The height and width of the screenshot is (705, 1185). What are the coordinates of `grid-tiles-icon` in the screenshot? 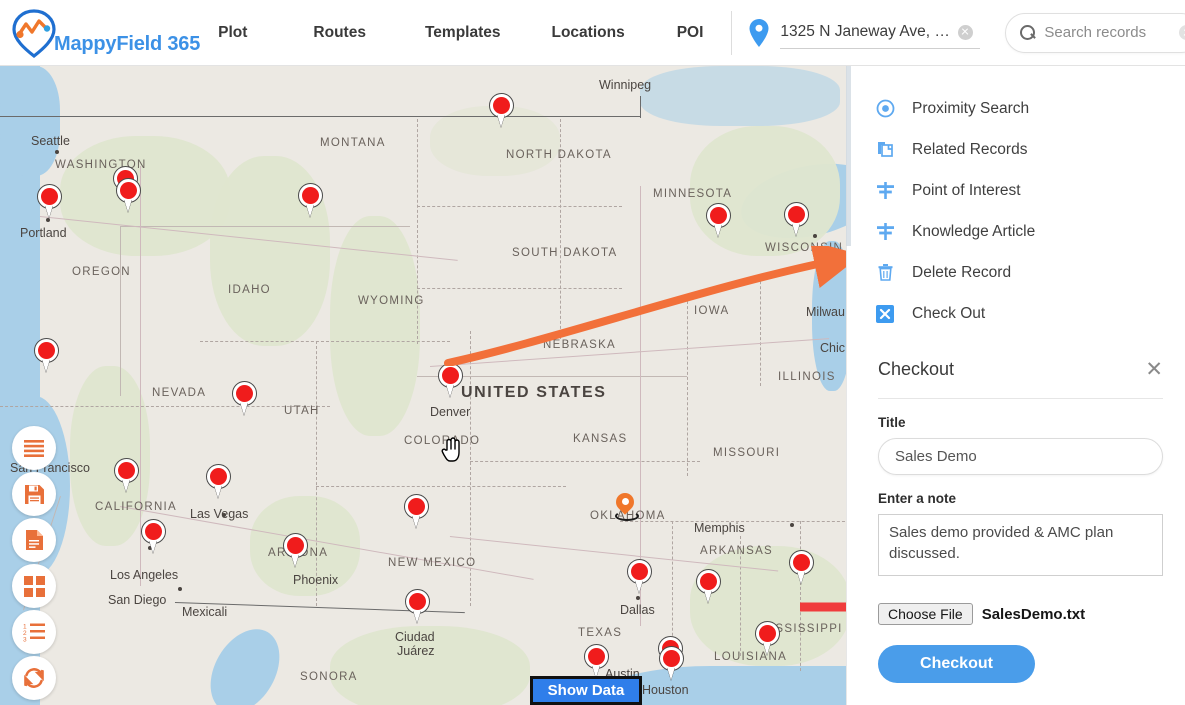 It's located at (34, 586).